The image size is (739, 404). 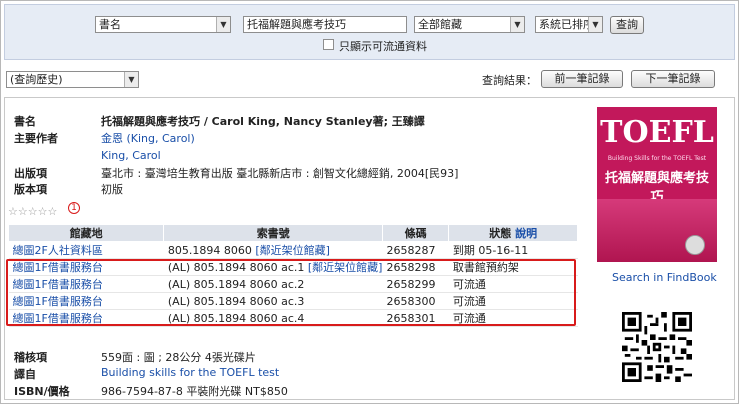 I want to click on search-history-value: (查詢歷史), so click(x=36, y=79).